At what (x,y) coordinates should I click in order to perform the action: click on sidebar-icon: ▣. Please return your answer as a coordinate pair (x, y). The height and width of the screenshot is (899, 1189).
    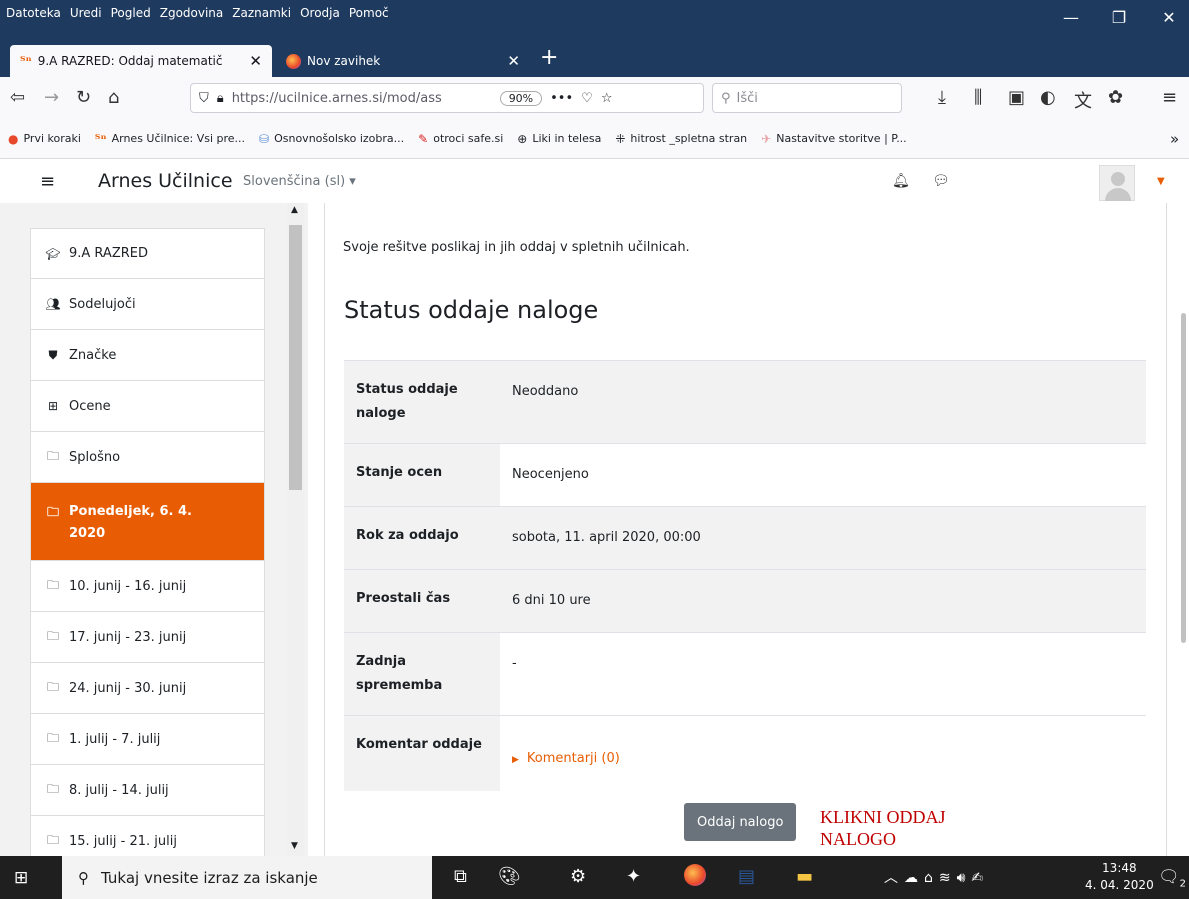
    Looking at the image, I should click on (1016, 97).